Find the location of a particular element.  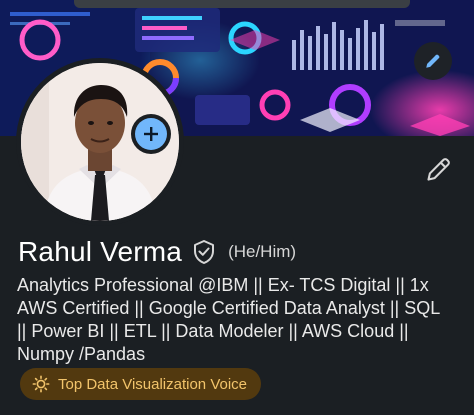

shield-check-icon is located at coordinates (204, 252).